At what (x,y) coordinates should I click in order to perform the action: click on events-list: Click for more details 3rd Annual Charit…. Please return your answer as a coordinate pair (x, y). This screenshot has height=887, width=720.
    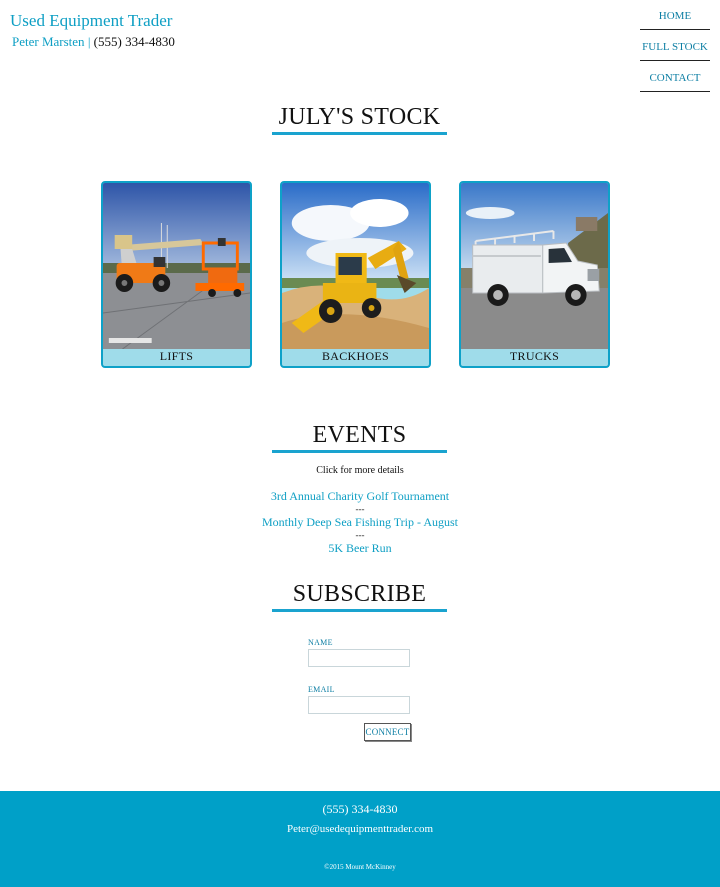
    Looking at the image, I should click on (360, 510).